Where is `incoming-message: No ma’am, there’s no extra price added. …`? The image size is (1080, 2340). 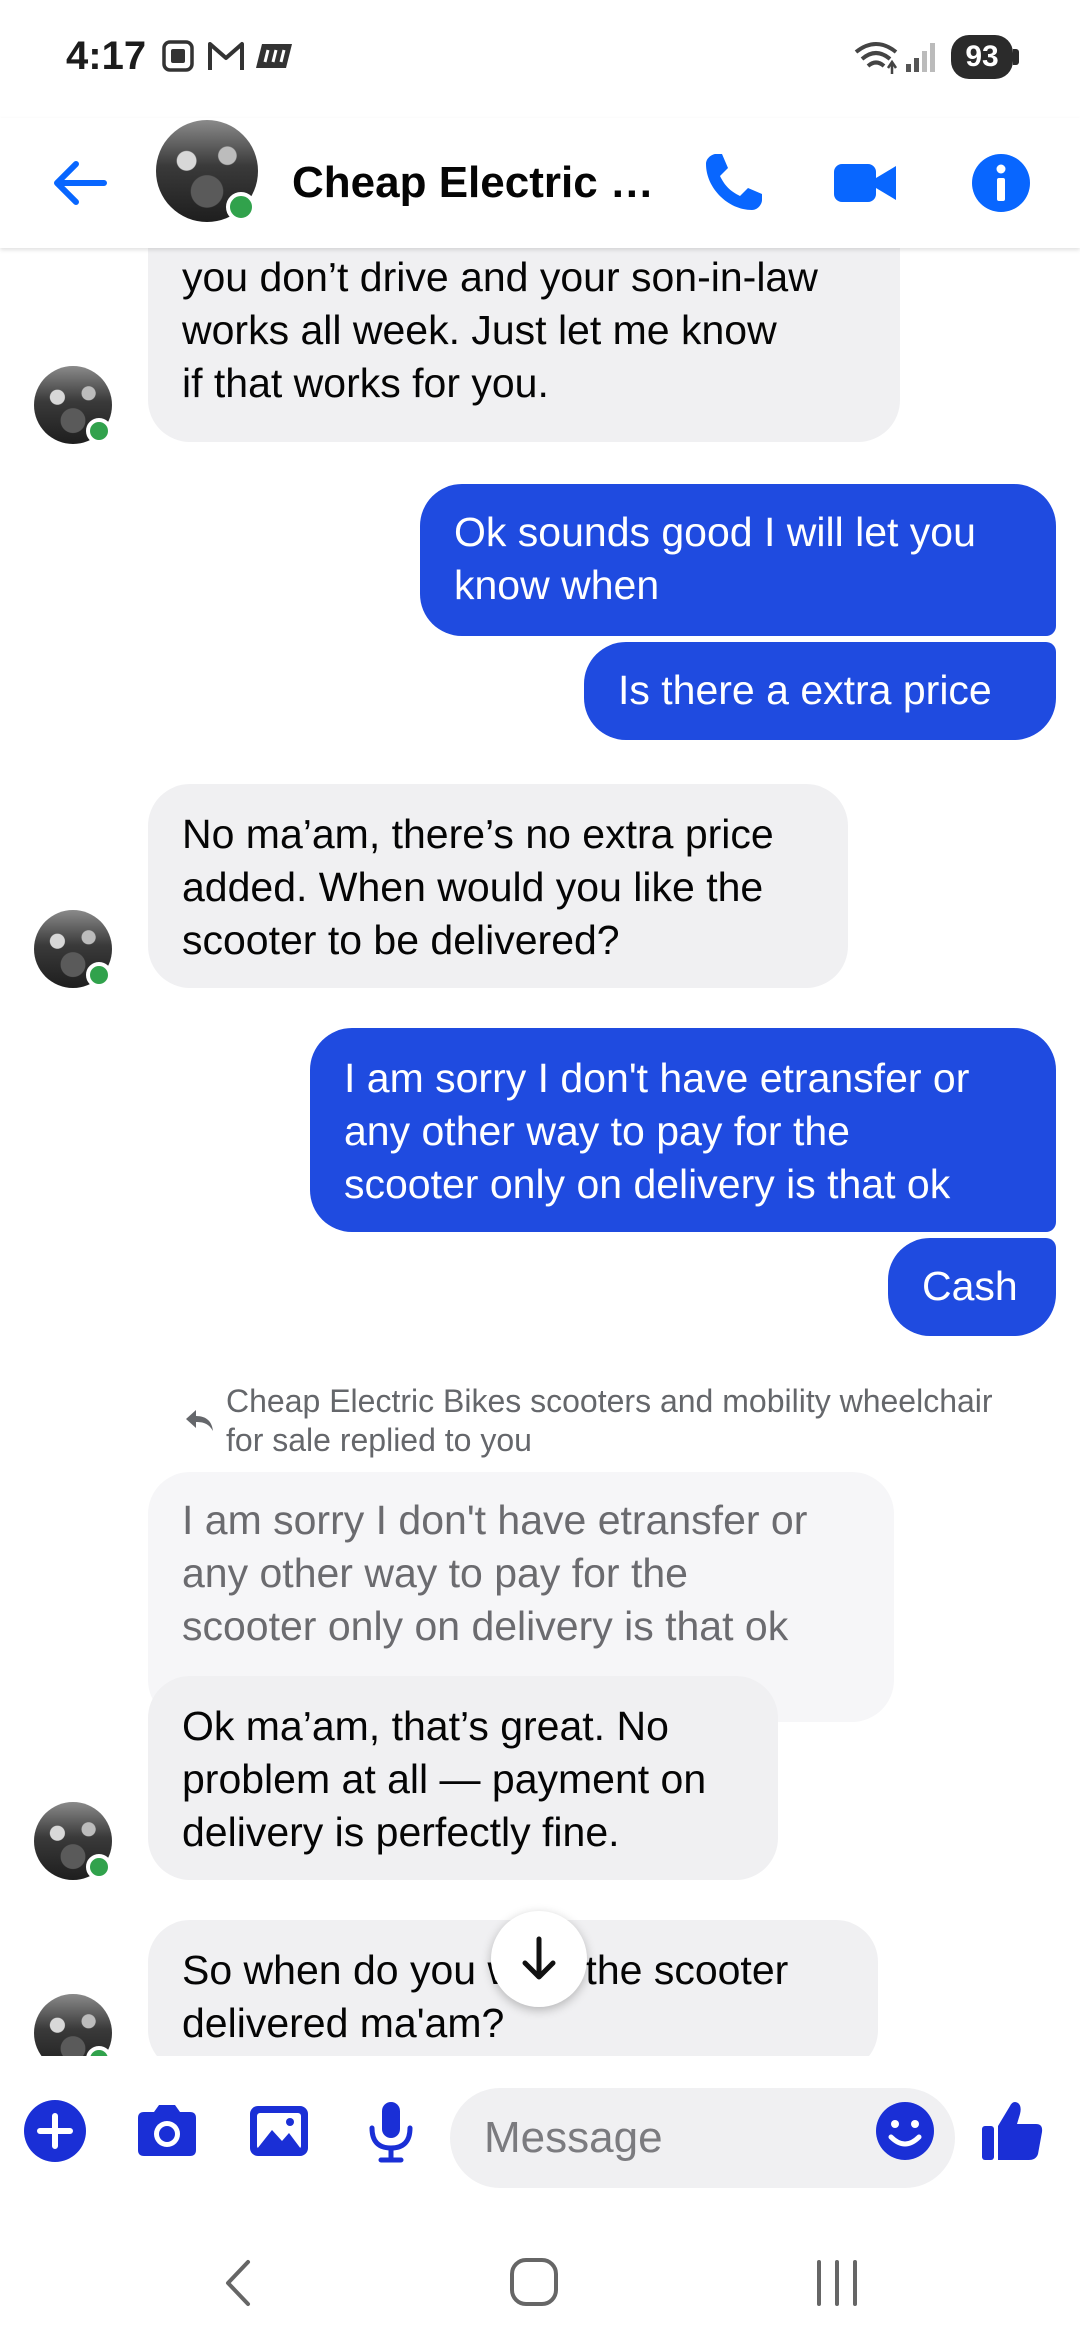
incoming-message: No ma’am, there’s no extra price added. … is located at coordinates (498, 886).